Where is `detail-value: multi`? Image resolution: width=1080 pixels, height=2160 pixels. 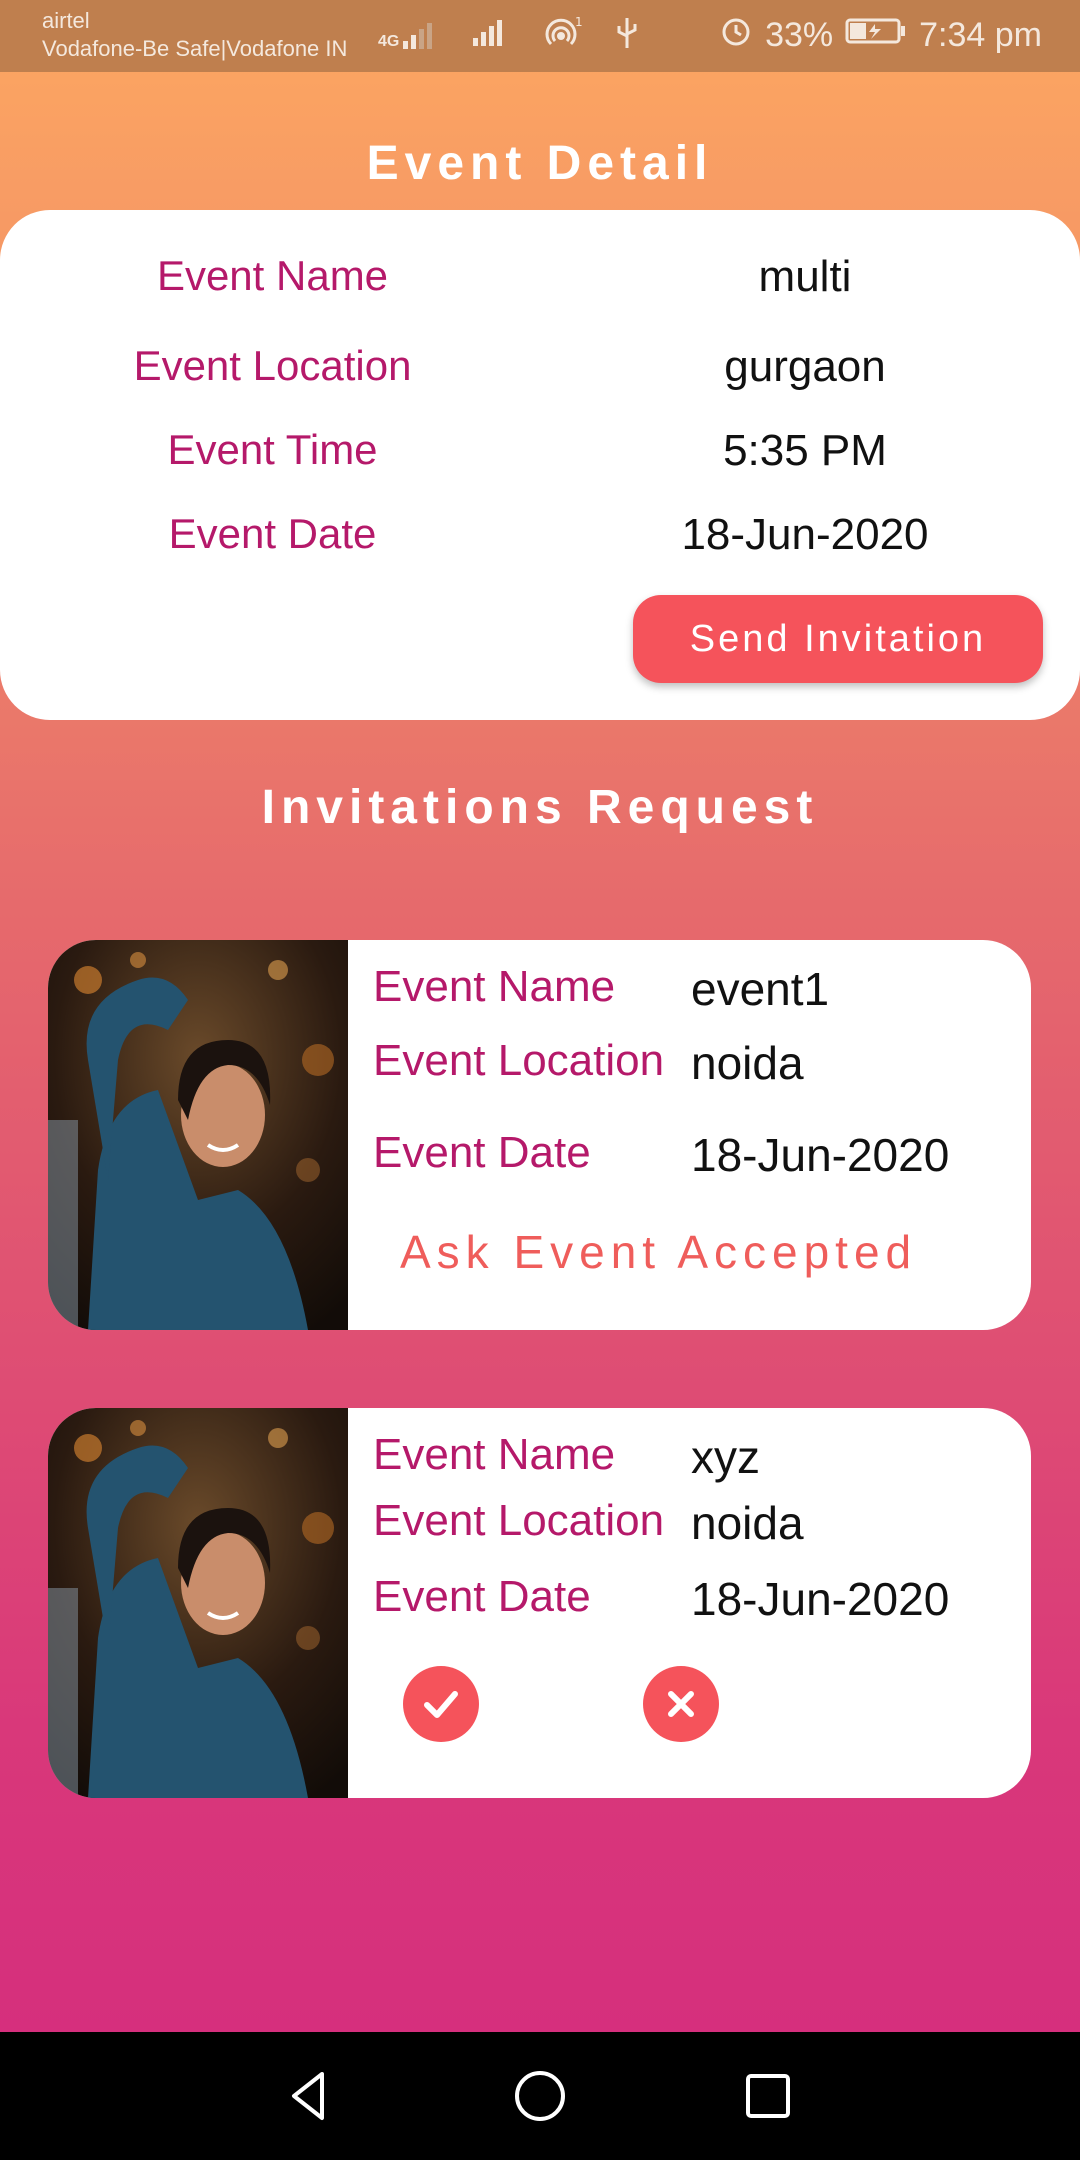 detail-value: multi is located at coordinates (805, 276).